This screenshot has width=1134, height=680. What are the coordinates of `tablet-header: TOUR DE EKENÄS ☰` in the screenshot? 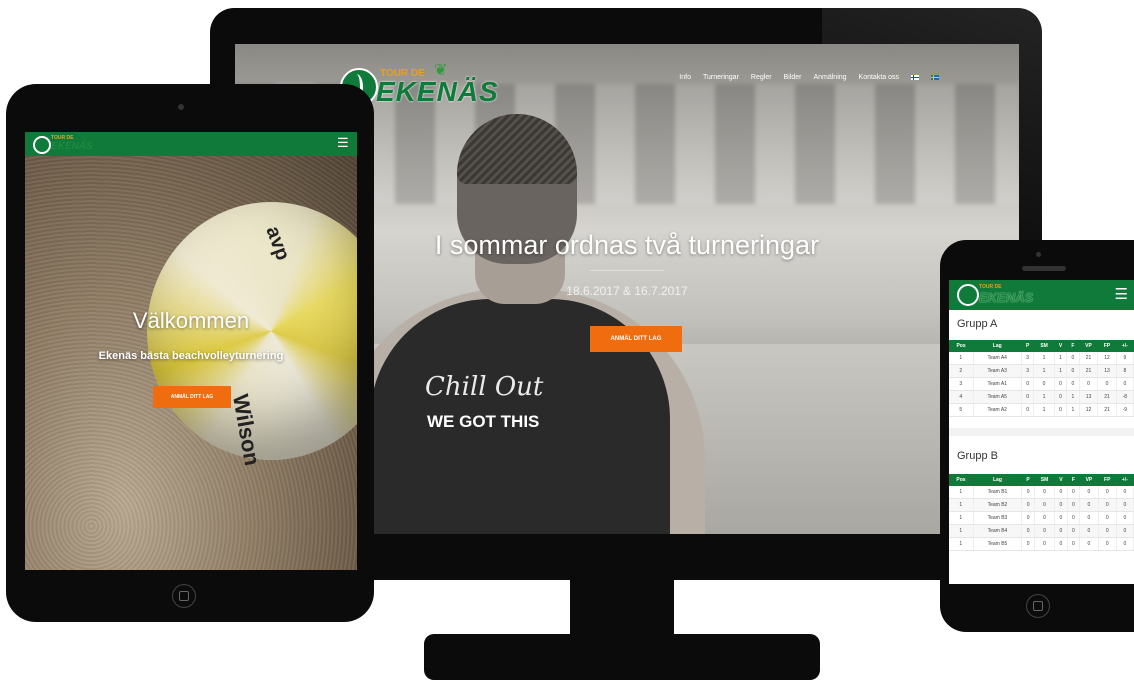 It's located at (191, 144).